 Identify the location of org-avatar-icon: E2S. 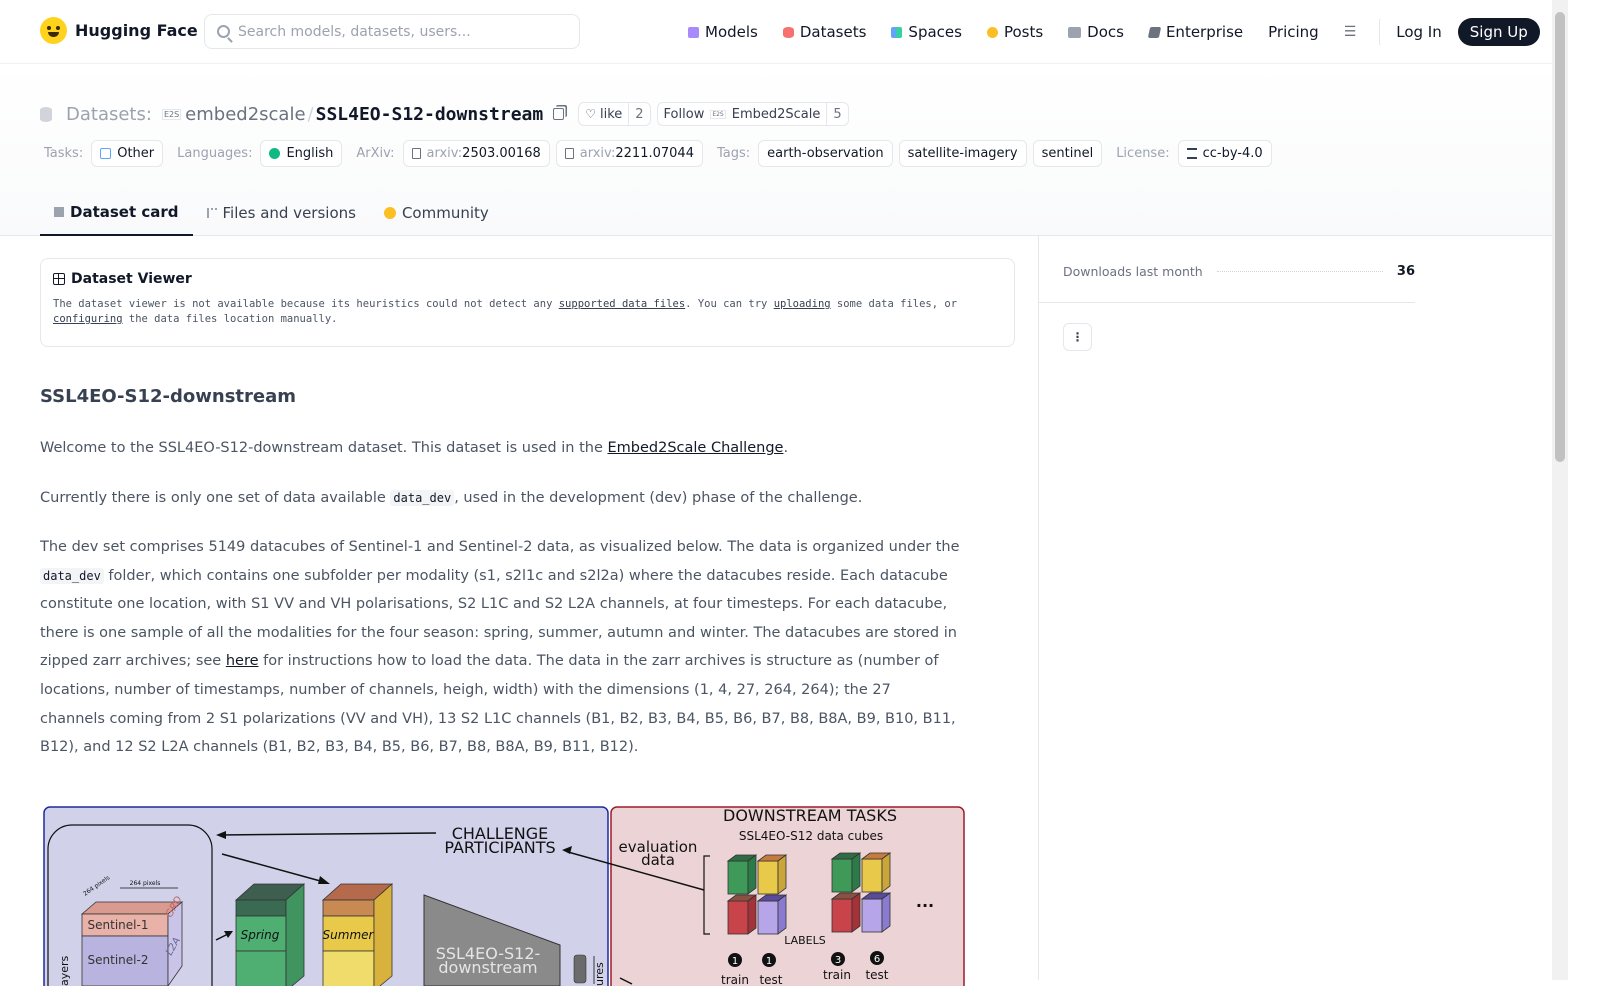
(718, 114).